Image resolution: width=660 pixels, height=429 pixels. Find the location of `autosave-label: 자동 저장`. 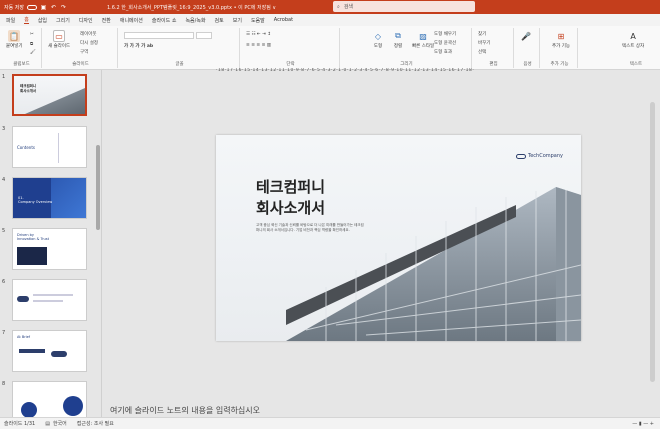

autosave-label: 자동 저장 is located at coordinates (14, 7).